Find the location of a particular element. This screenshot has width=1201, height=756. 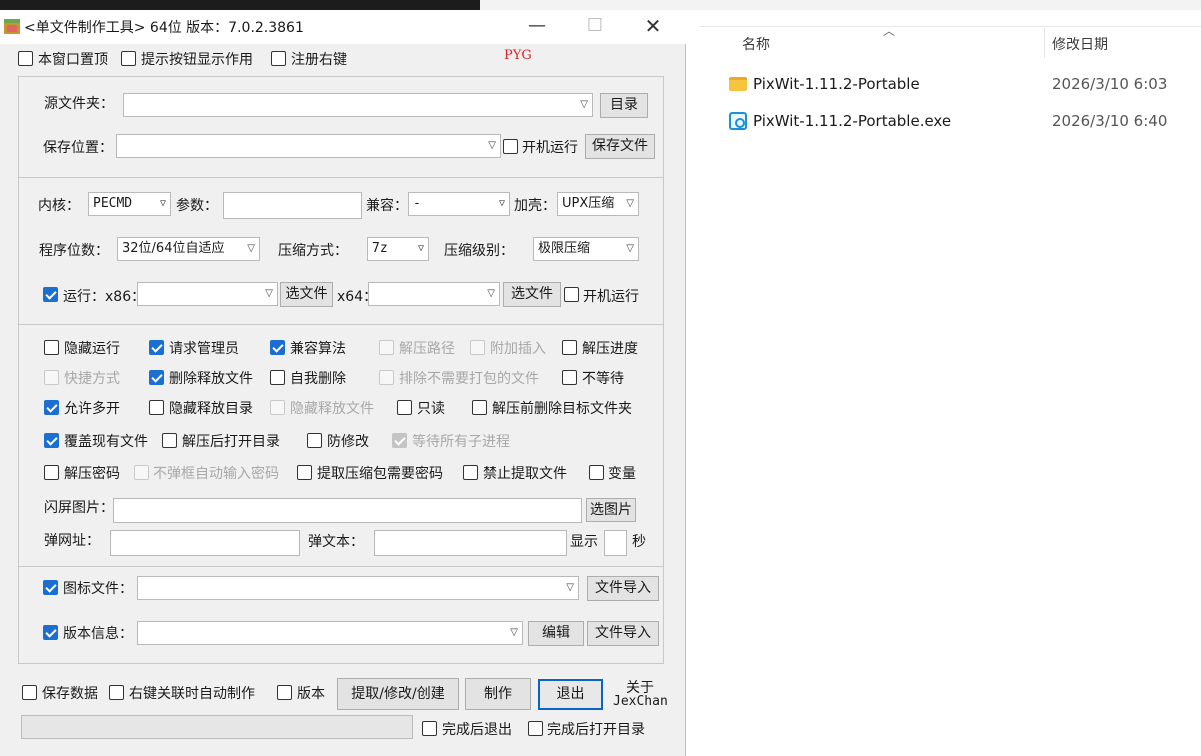

exit-button: 退出 is located at coordinates (570, 694).